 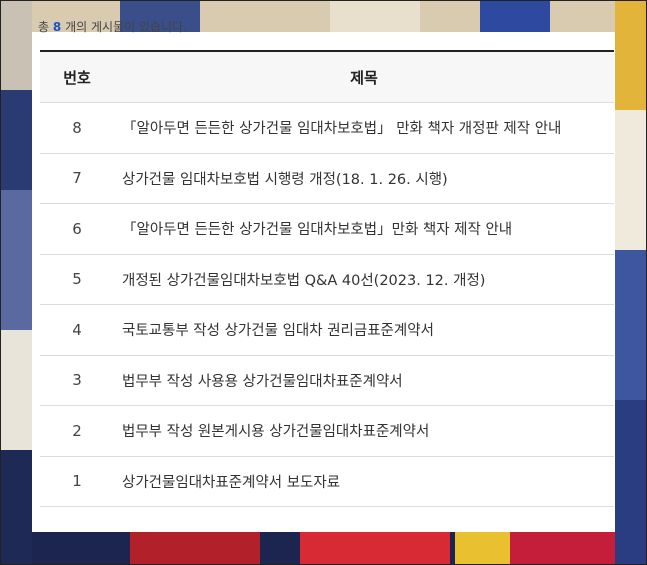 I want to click on row-num: 8, so click(x=77, y=127).